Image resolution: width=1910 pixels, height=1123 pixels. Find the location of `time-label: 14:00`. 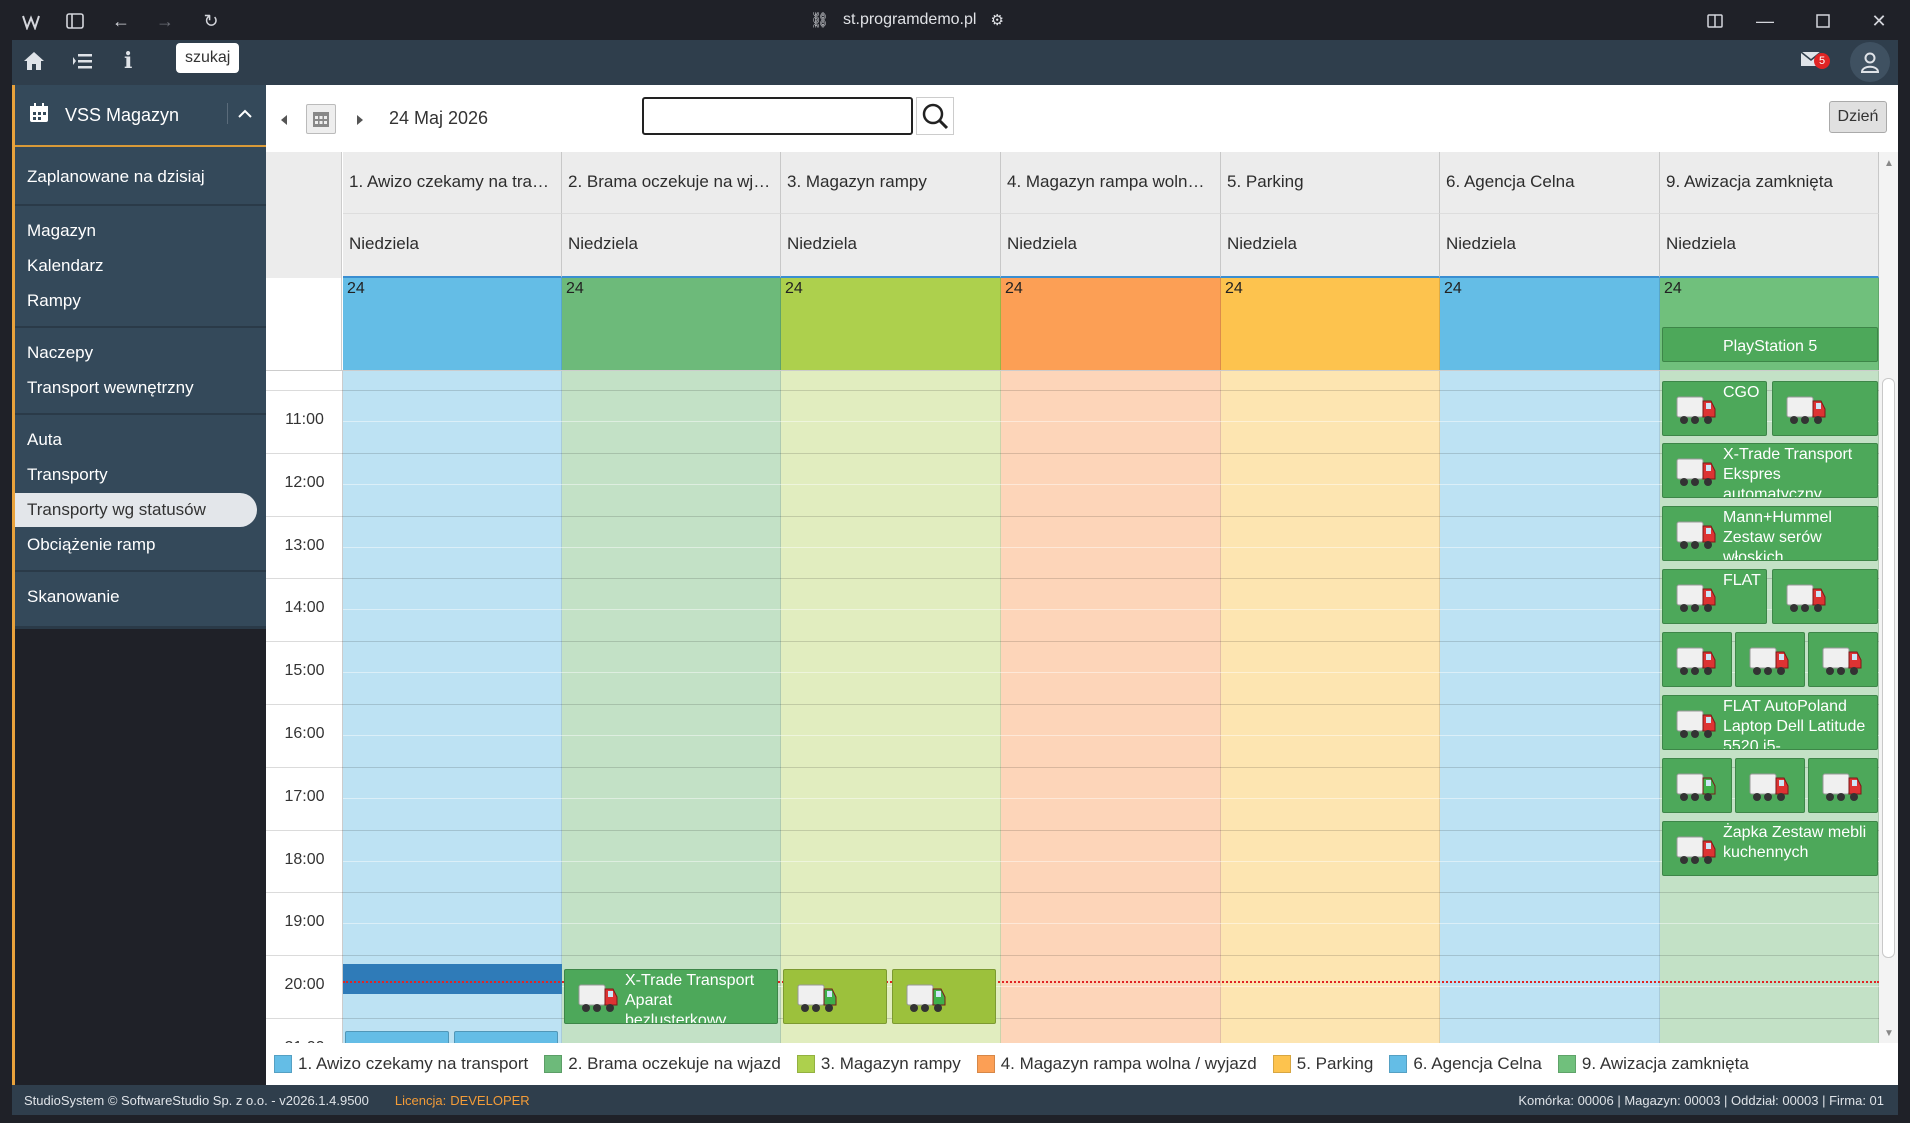

time-label: 14:00 is located at coordinates (304, 607).